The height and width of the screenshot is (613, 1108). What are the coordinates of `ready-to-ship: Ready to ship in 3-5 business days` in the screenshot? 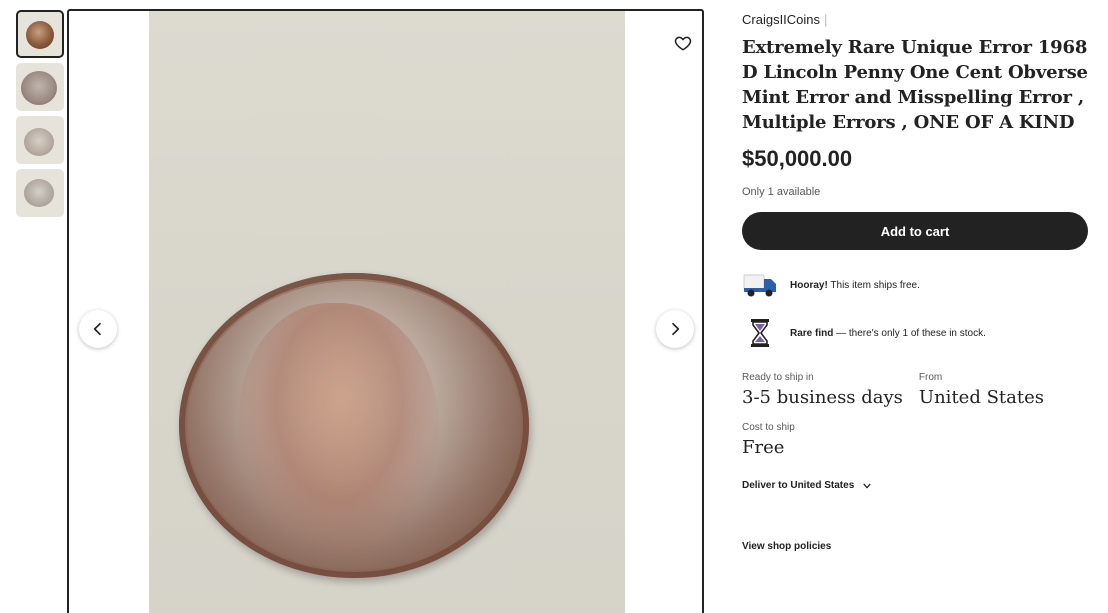 It's located at (822, 390).